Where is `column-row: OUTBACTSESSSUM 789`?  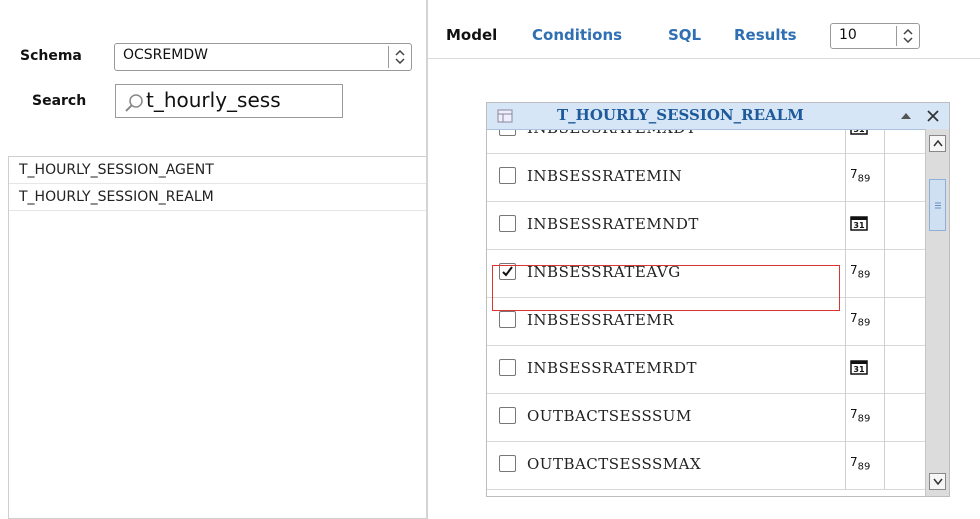 column-row: OUTBACTSESSSUM 789 is located at coordinates (706, 417).